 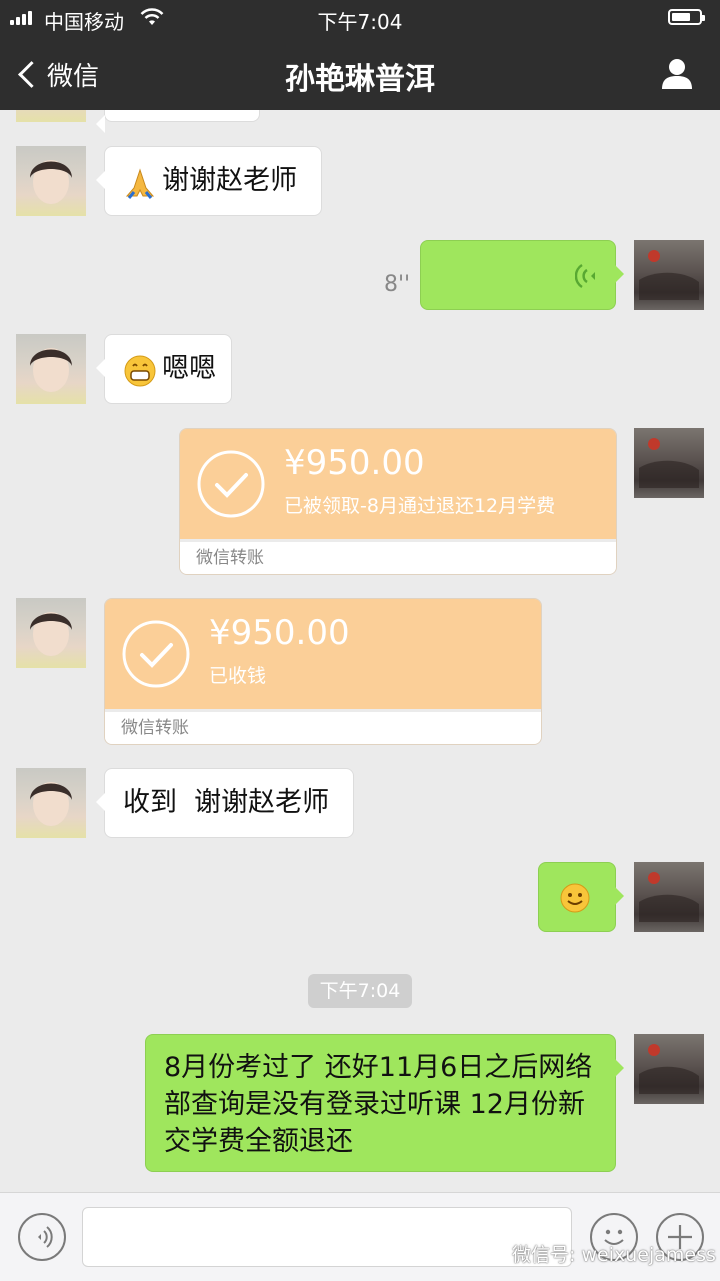 I want to click on back-button: 微信, so click(x=56, y=74).